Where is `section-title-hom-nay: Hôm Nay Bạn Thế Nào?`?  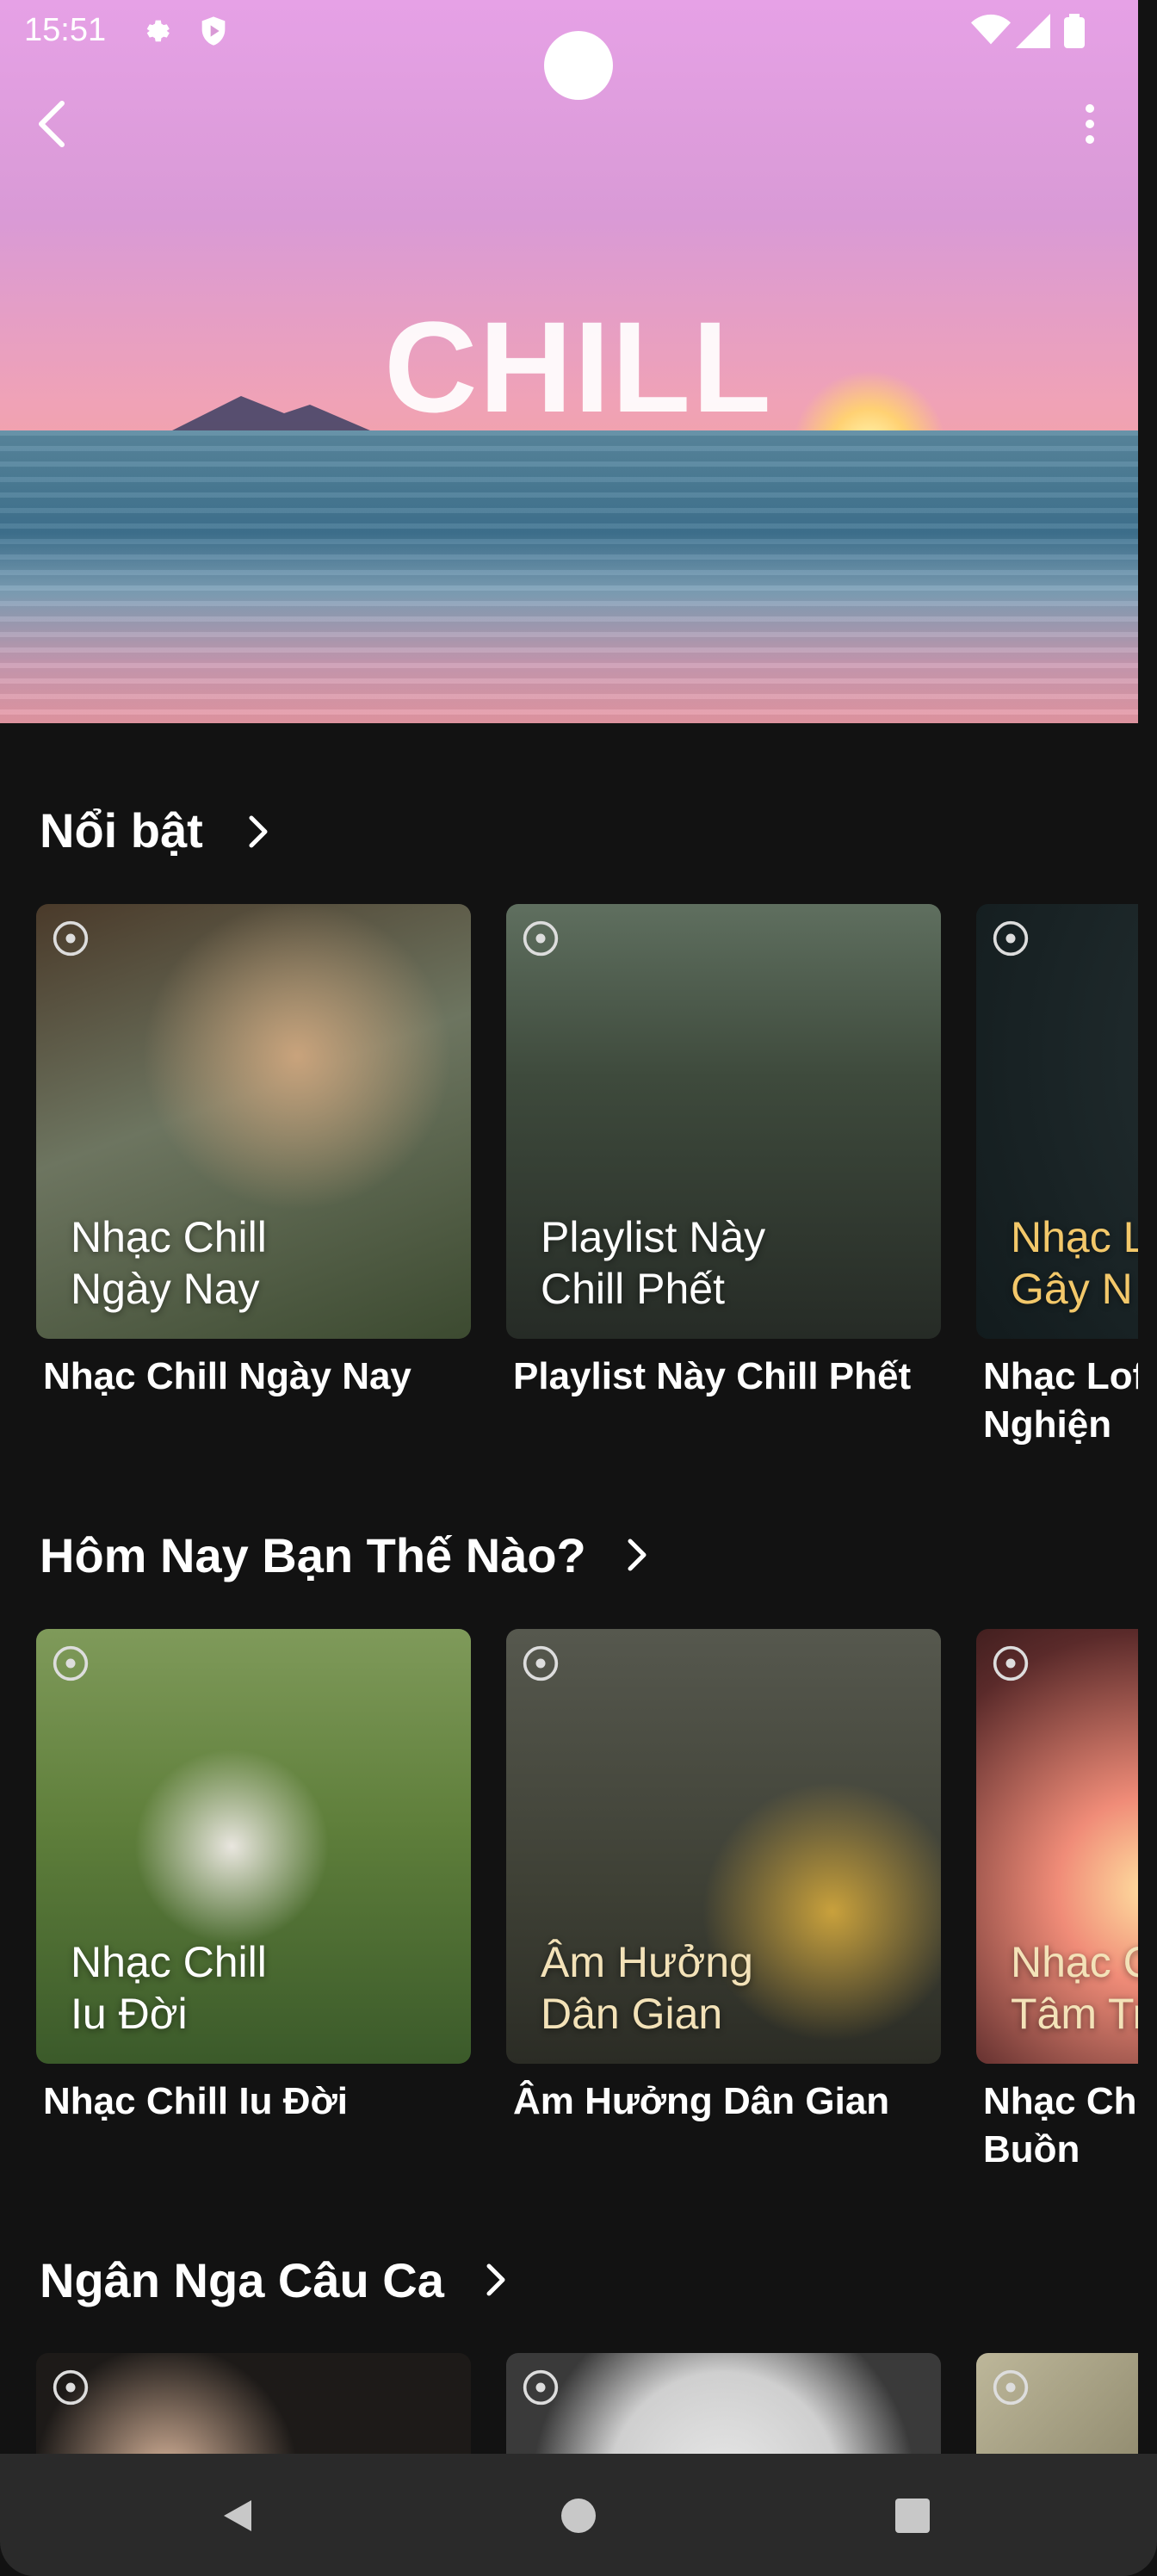
section-title-hom-nay: Hôm Nay Bạn Thế Nào? is located at coordinates (313, 1555).